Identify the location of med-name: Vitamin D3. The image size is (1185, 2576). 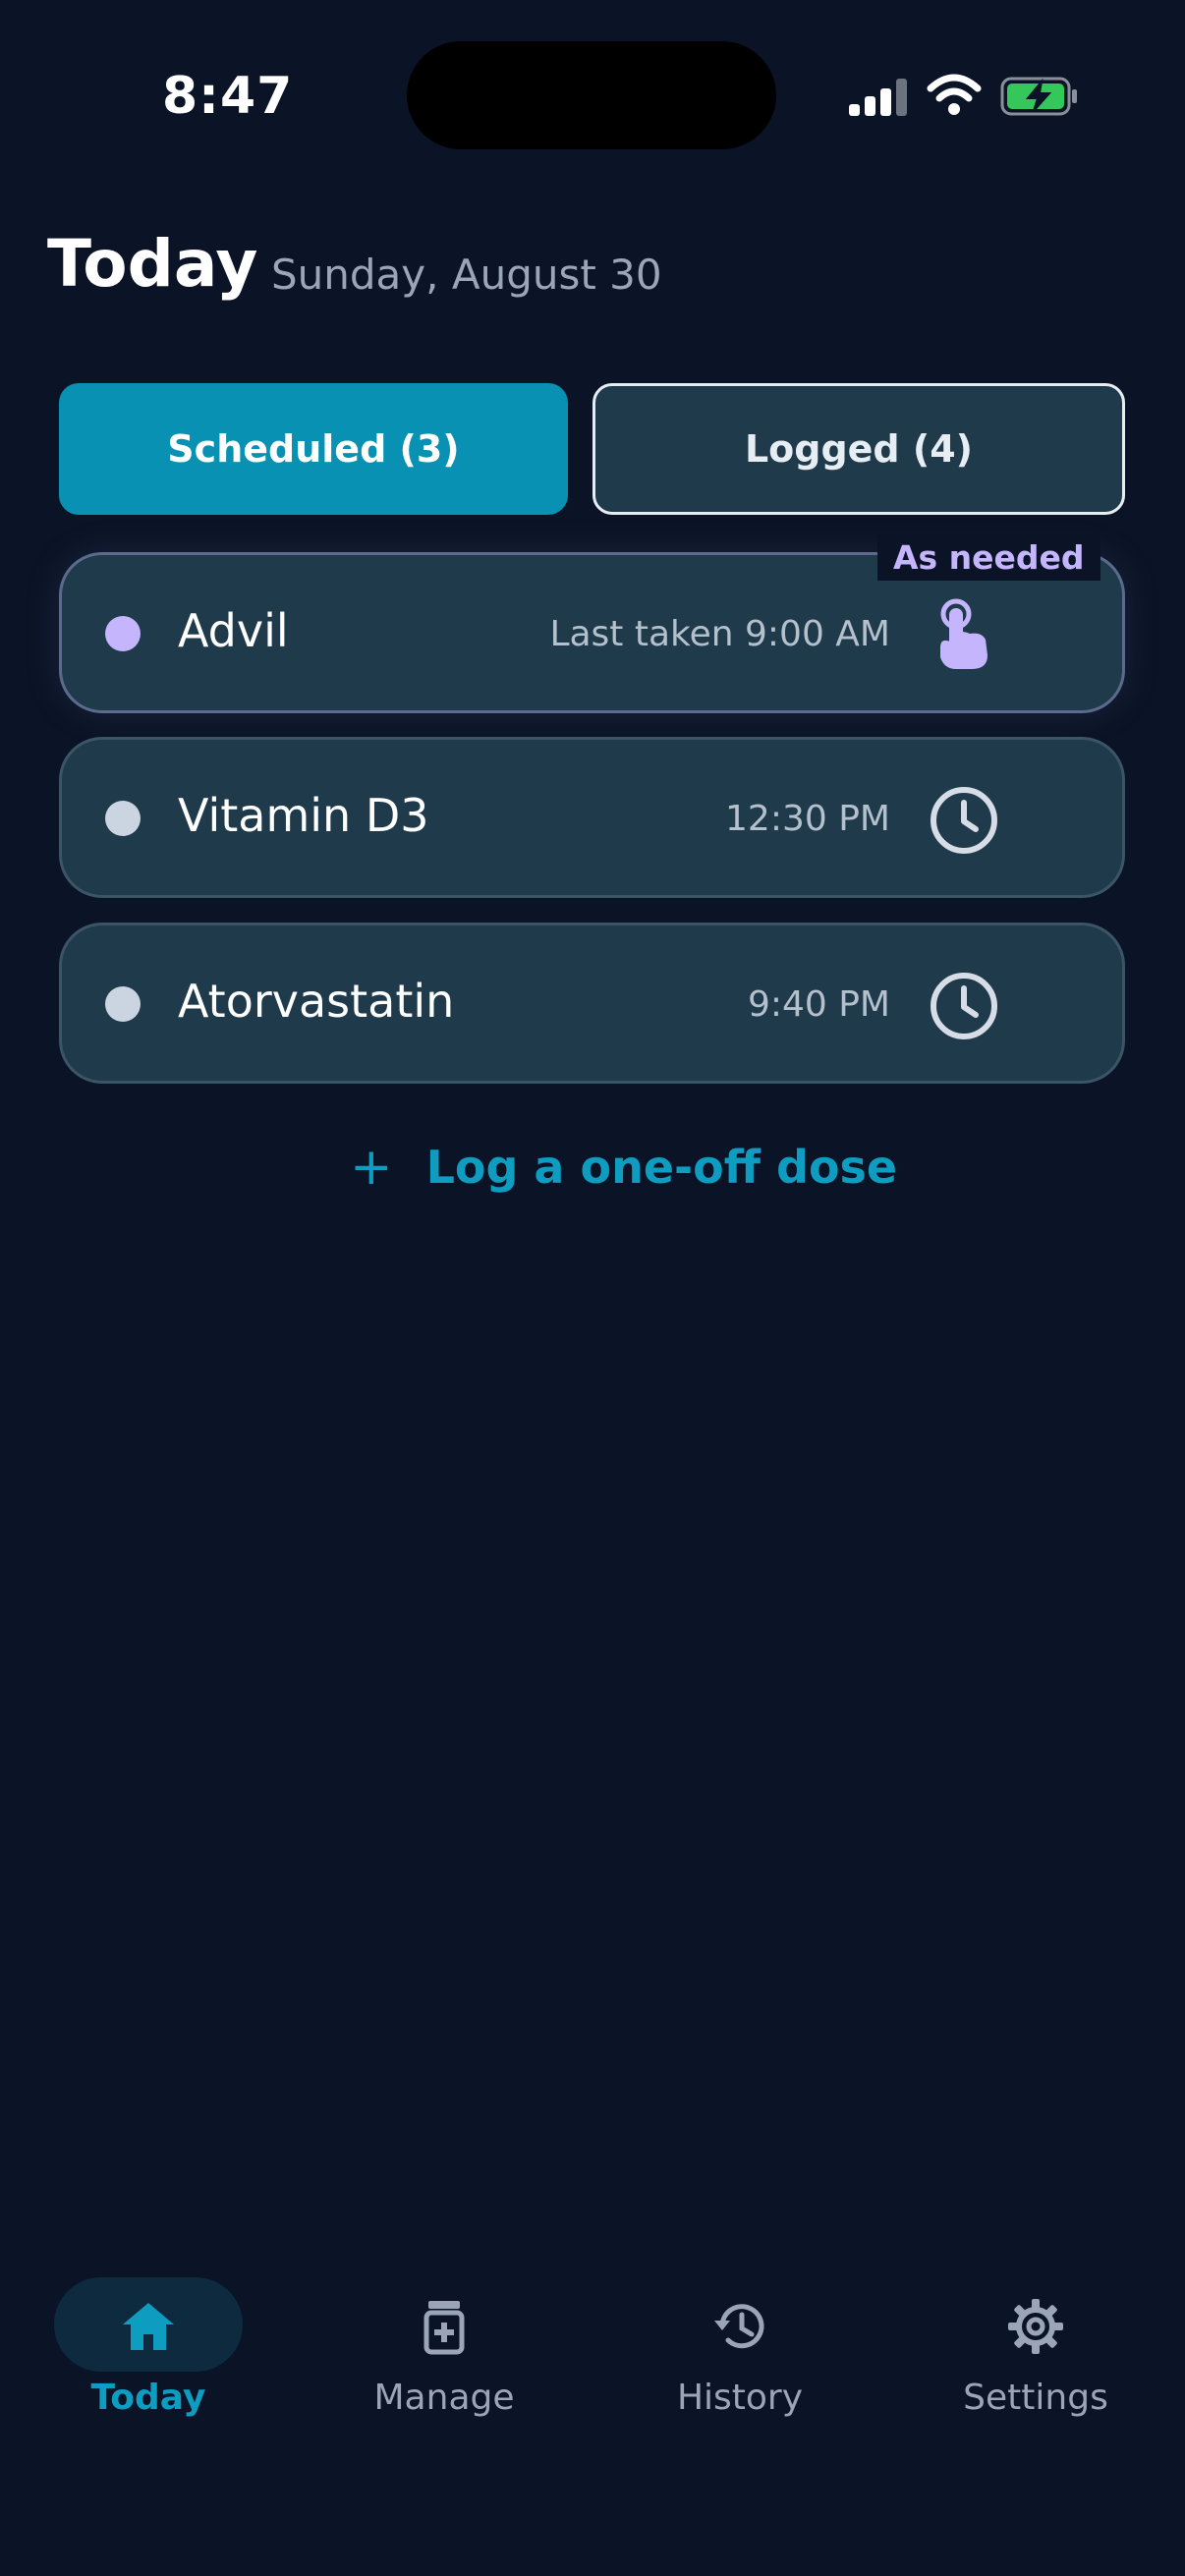
(304, 815).